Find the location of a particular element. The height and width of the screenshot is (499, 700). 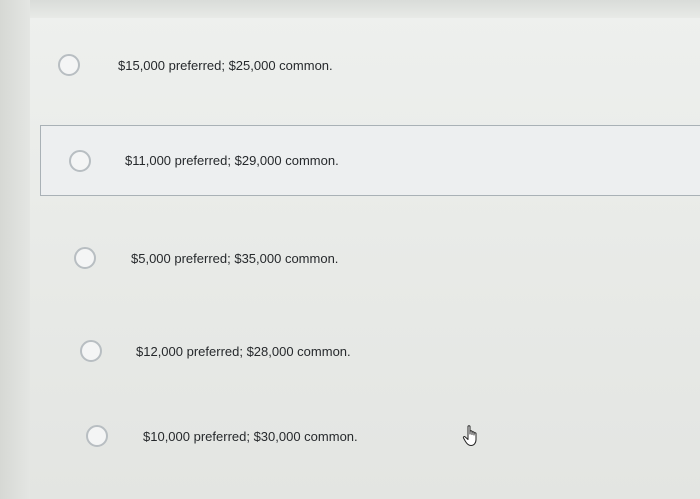

answer-option-5: $10,000 preferred; $30,000 common. is located at coordinates (393, 436).